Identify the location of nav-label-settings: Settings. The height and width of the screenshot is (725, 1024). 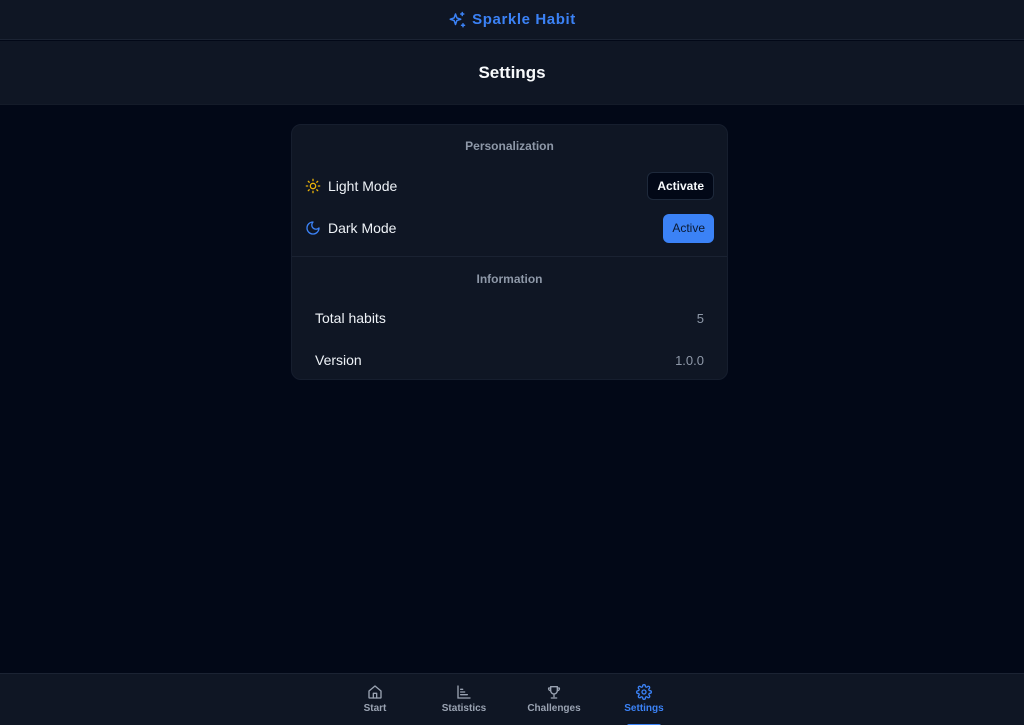
(644, 708).